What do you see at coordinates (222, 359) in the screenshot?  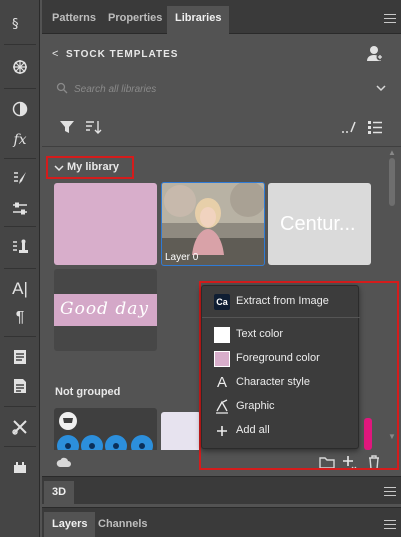 I see `pink-swatch-icon` at bounding box center [222, 359].